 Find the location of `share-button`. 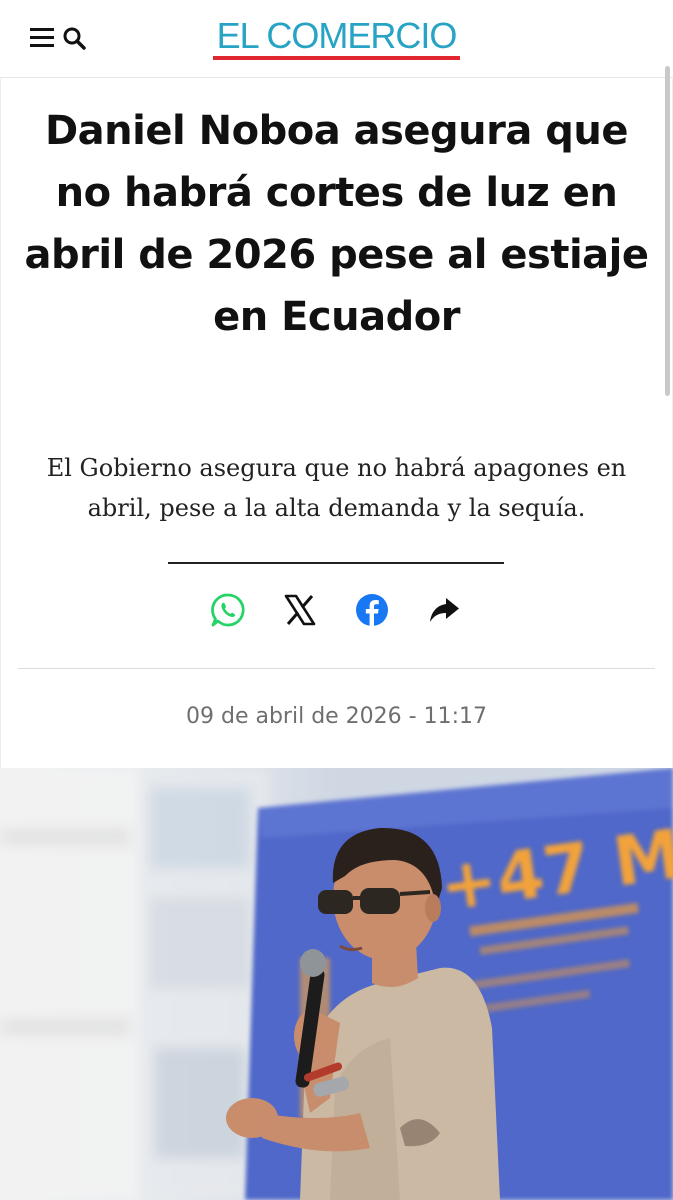

share-button is located at coordinates (444, 610).